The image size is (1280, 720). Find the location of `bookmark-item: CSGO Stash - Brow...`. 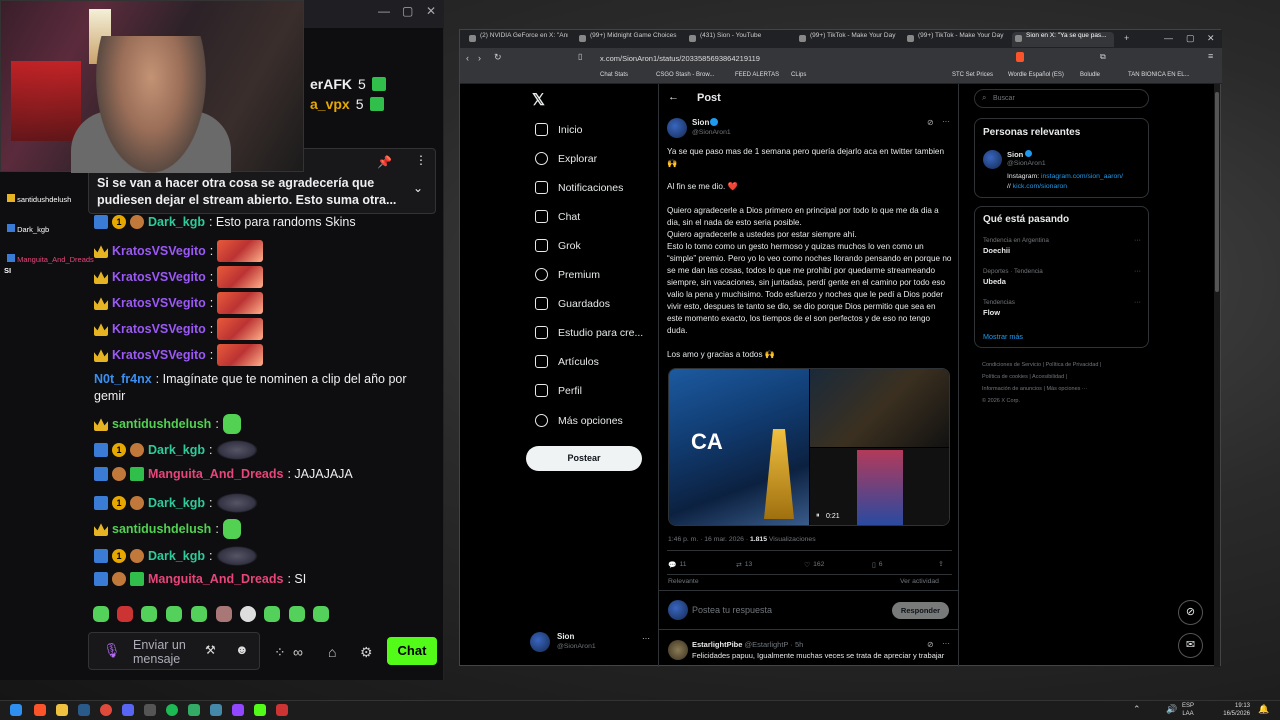

bookmark-item: CSGO Stash - Brow... is located at coordinates (685, 75).